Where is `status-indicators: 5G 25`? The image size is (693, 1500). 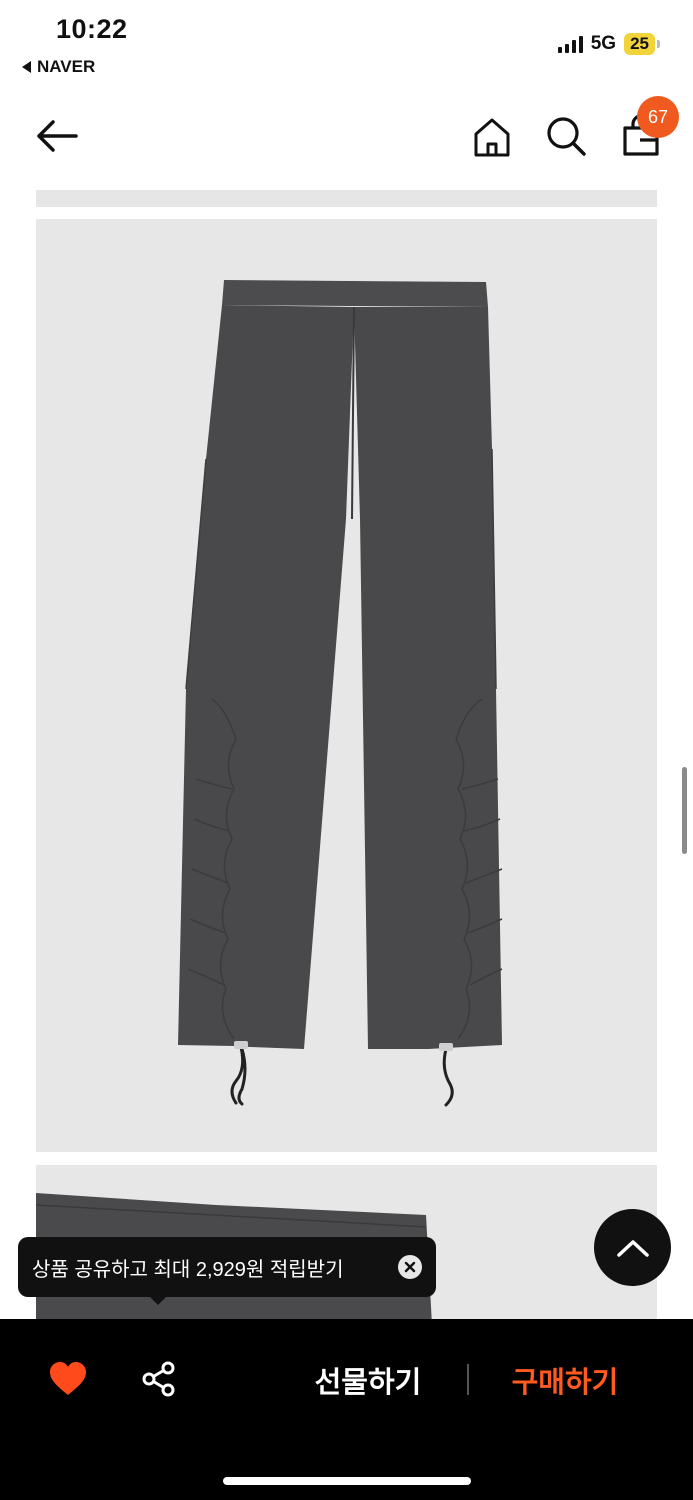
status-indicators: 5G 25 is located at coordinates (608, 44).